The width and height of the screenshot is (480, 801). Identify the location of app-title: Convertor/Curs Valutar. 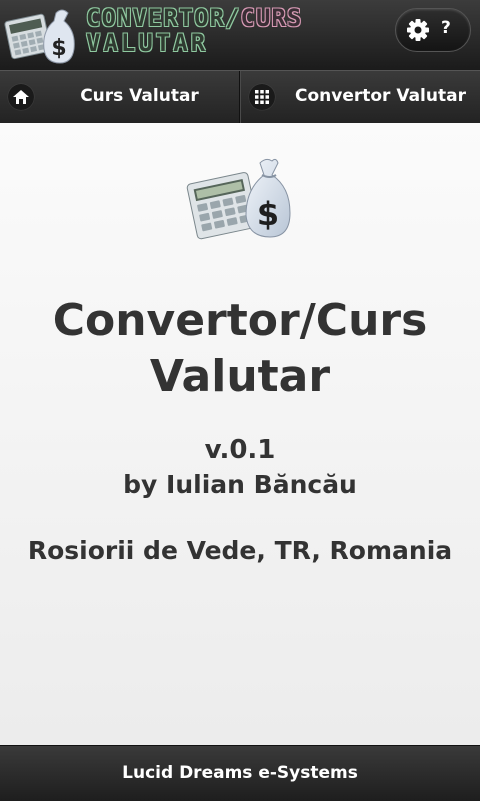
(240, 349).